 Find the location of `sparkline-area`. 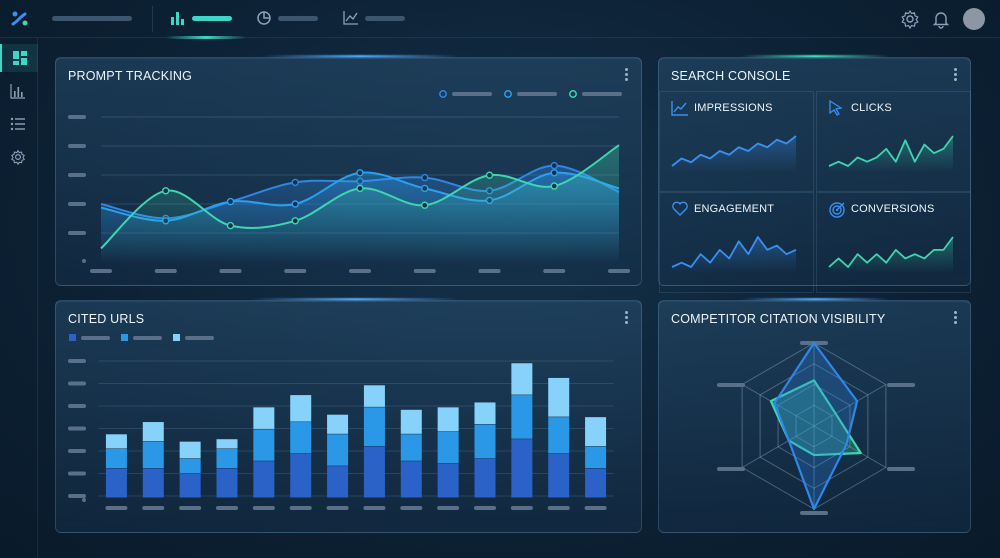

sparkline-area is located at coordinates (734, 154).